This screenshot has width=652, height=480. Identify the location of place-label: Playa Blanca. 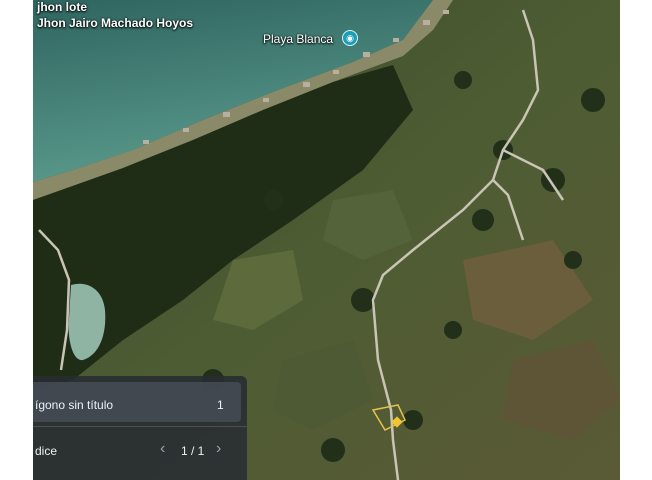
(298, 39).